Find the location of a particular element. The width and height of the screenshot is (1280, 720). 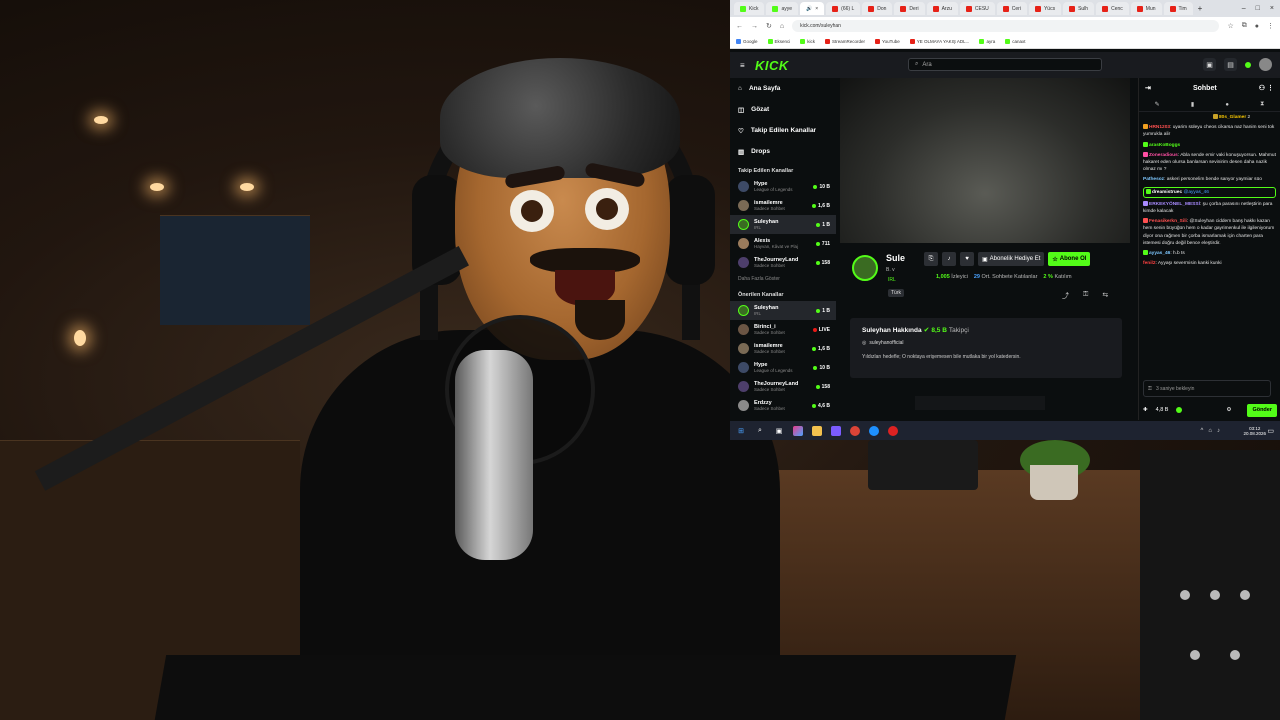

browser-tab: Mun is located at coordinates (1146, 8).